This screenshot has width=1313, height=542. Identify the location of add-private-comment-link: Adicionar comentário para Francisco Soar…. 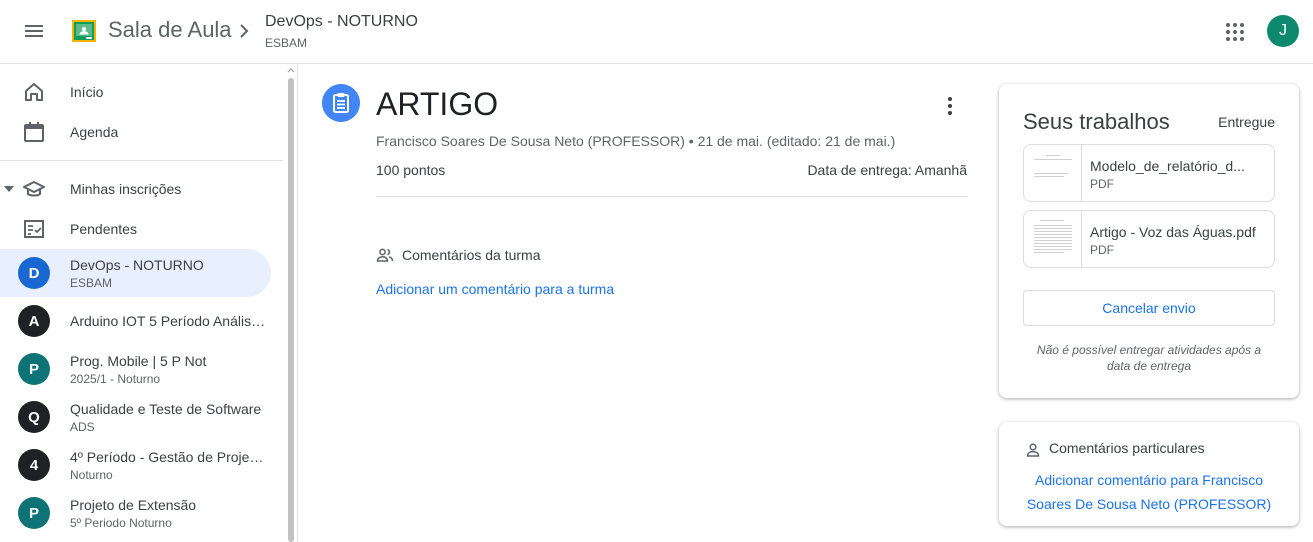
(1149, 492).